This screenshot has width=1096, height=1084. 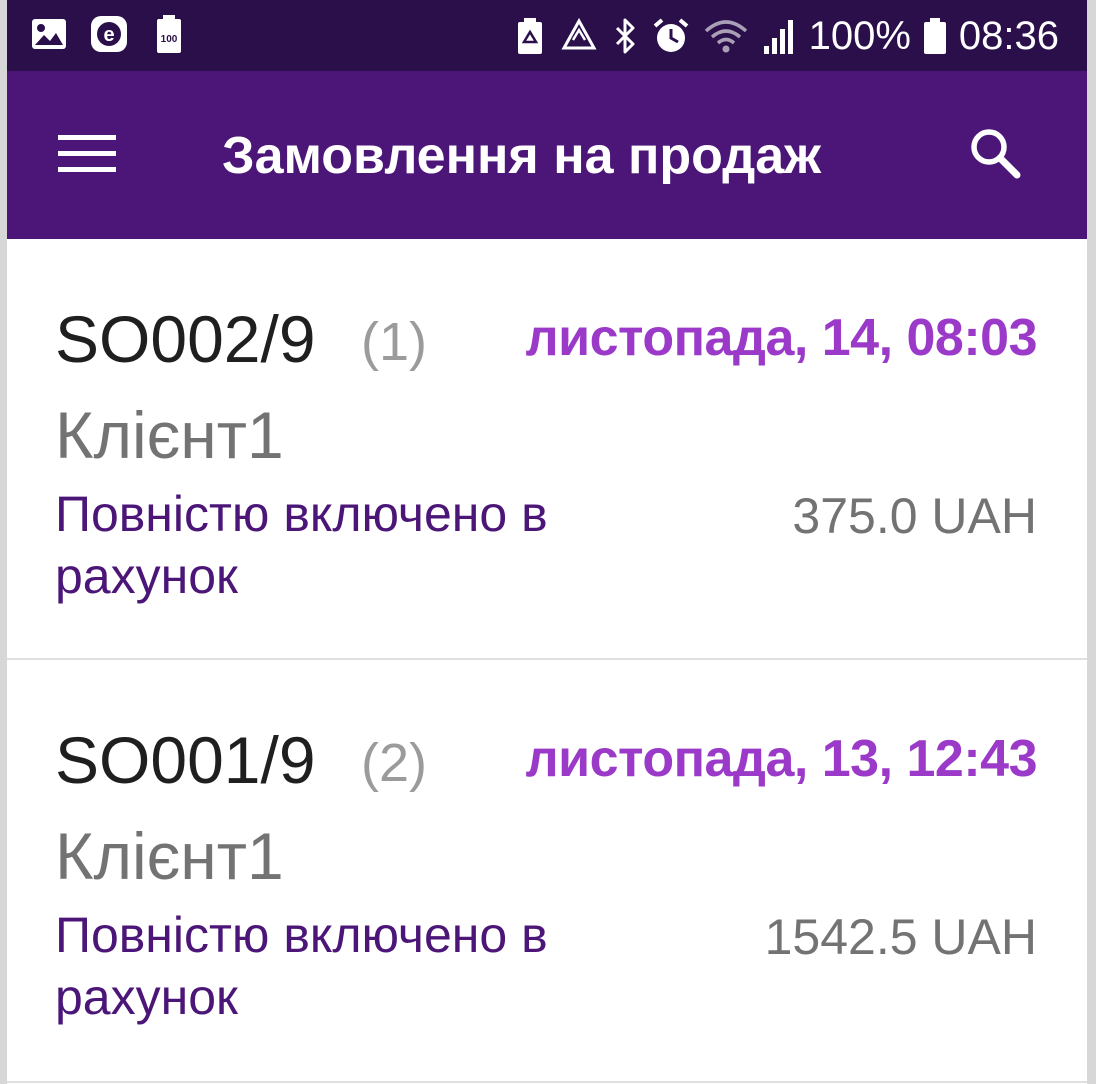 I want to click on hamburger-menu-icon, so click(x=87, y=155).